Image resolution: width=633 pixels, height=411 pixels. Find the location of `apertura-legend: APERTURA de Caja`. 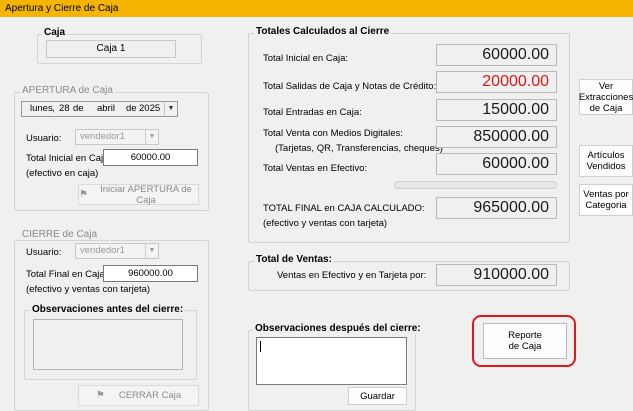

apertura-legend: APERTURA de Caja is located at coordinates (67, 90).